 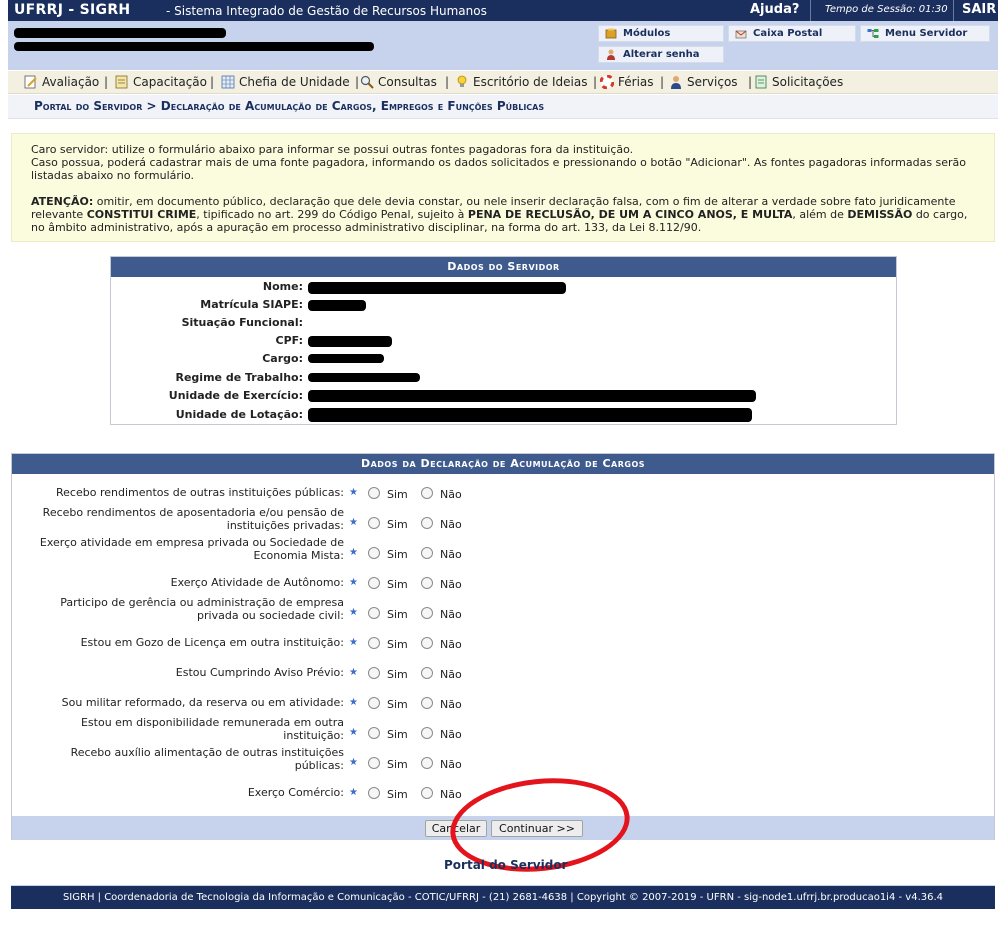 What do you see at coordinates (346, 358) in the screenshot?
I see `redacted-position` at bounding box center [346, 358].